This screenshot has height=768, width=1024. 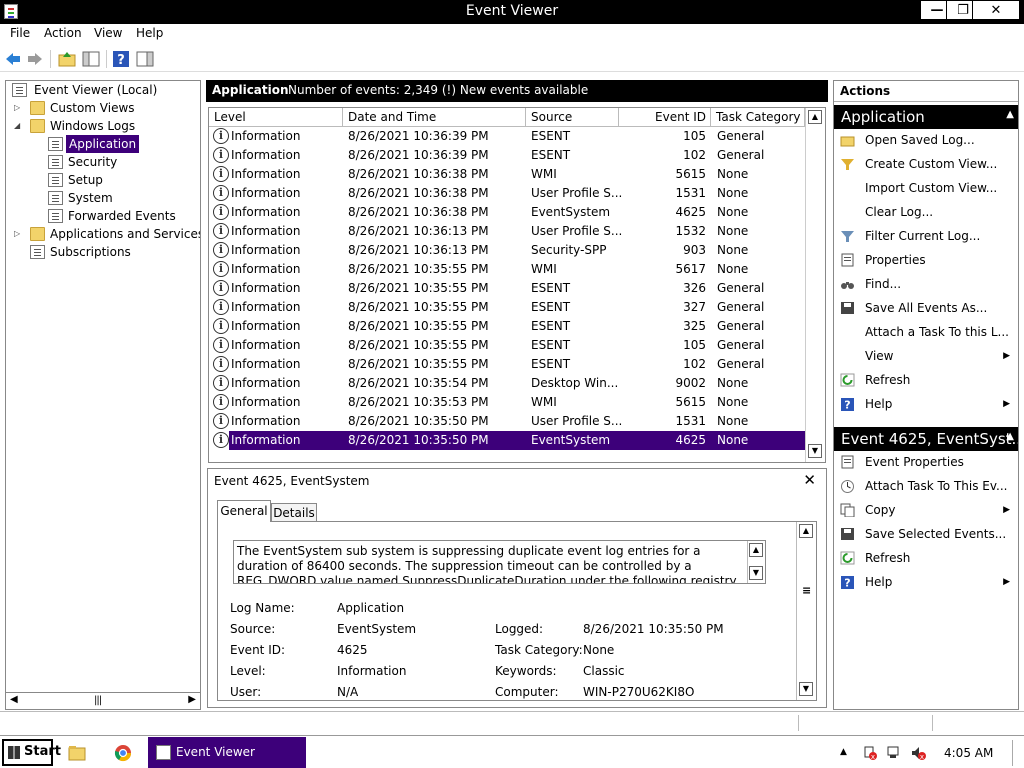 I want to click on action-view: View ▶, so click(x=926, y=356).